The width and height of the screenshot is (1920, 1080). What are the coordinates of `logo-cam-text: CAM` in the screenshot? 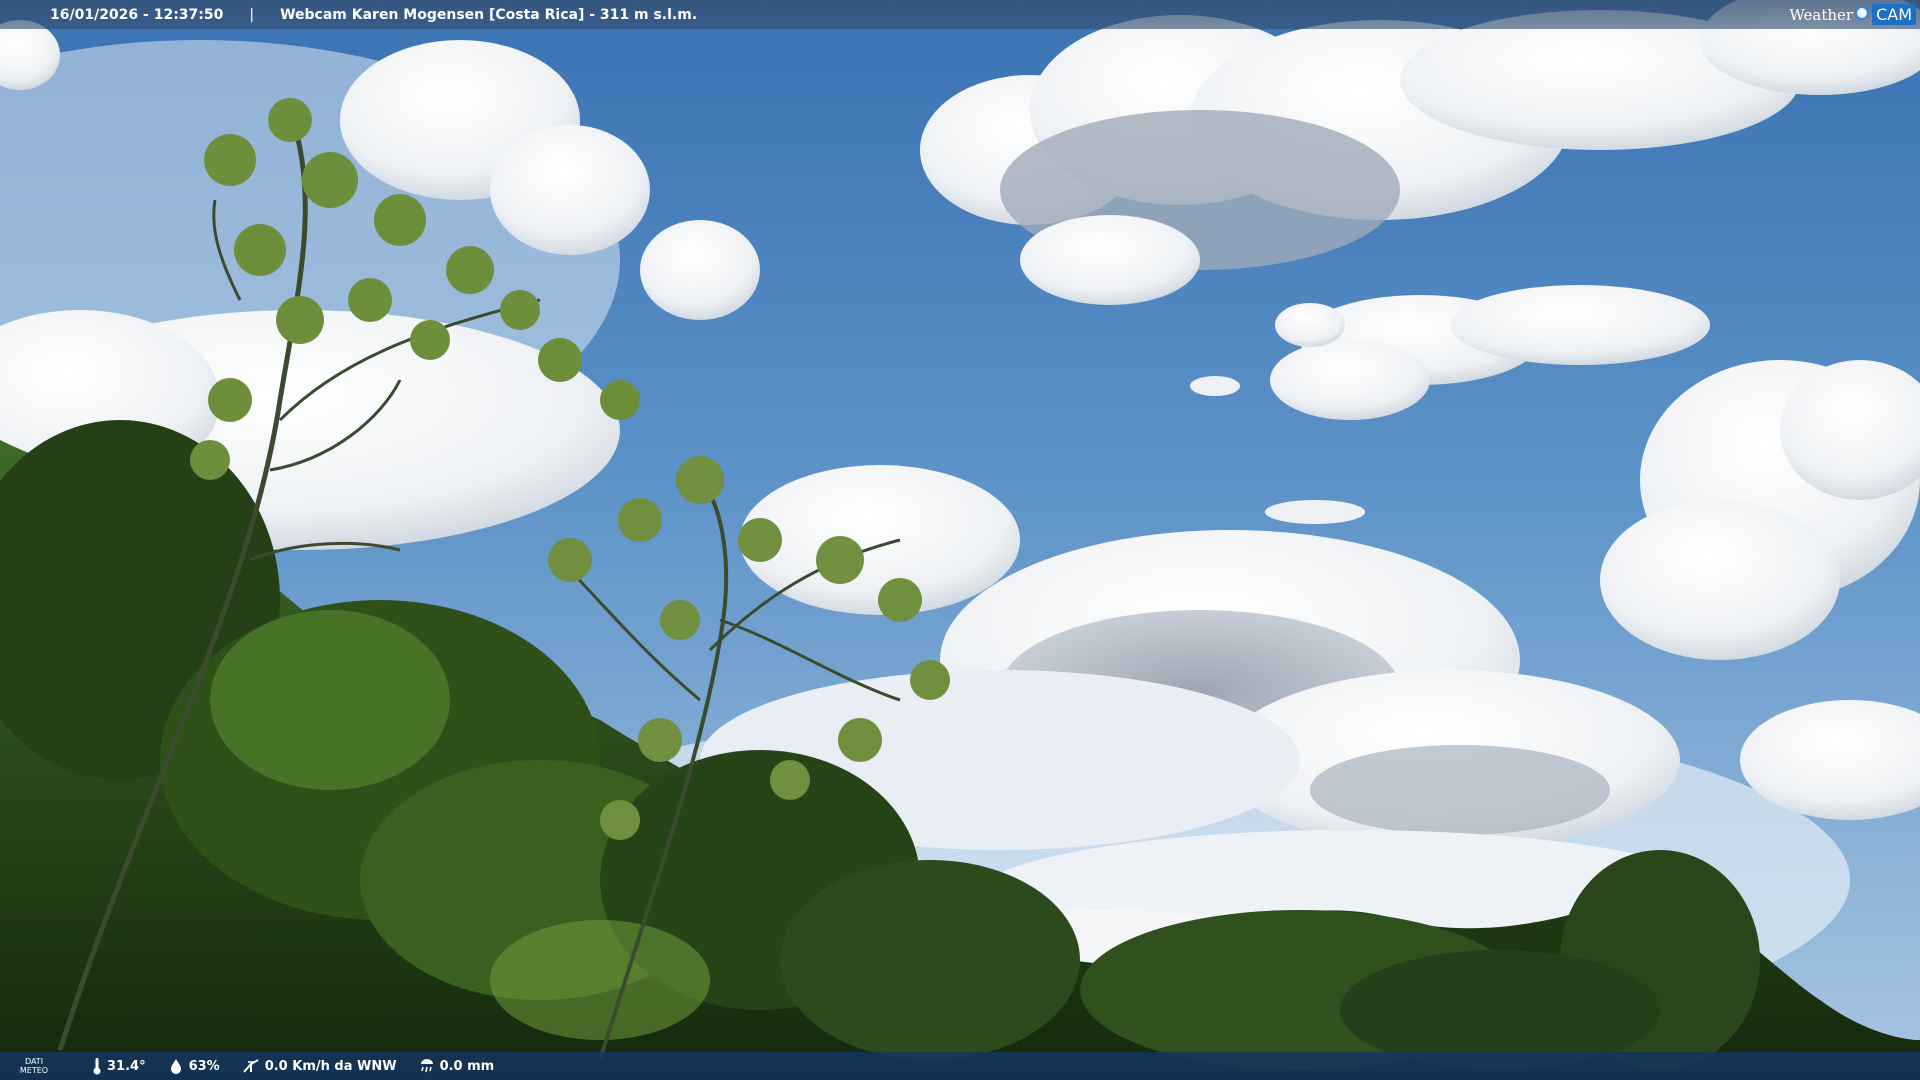 It's located at (1894, 14).